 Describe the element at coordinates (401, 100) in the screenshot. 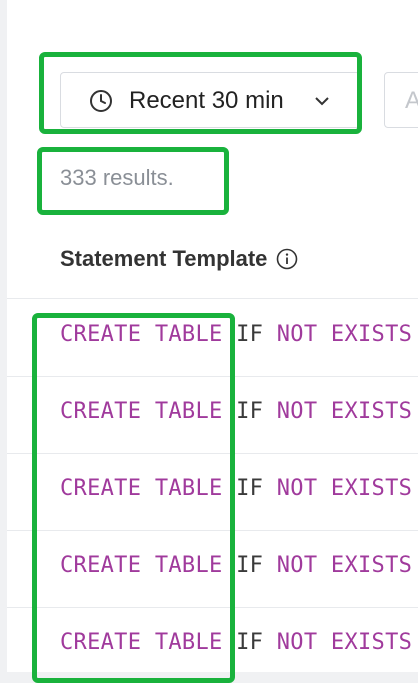

I see `filter-dropdown: A` at that location.